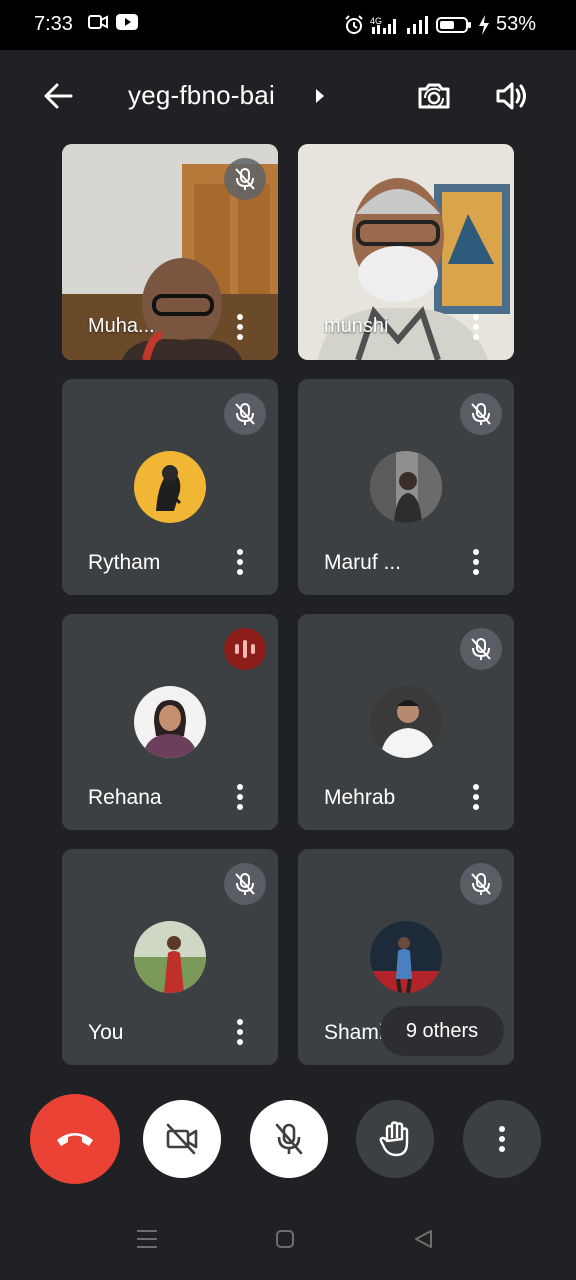 The image size is (576, 1280). I want to click on back-button, so click(58, 96).